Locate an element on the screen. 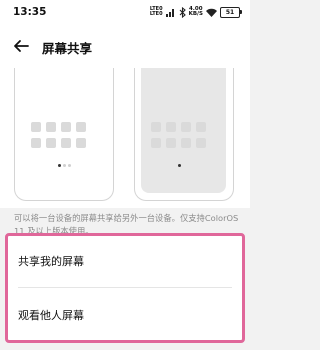 The height and width of the screenshot is (350, 320). source-phone-illustration is located at coordinates (64, 134).